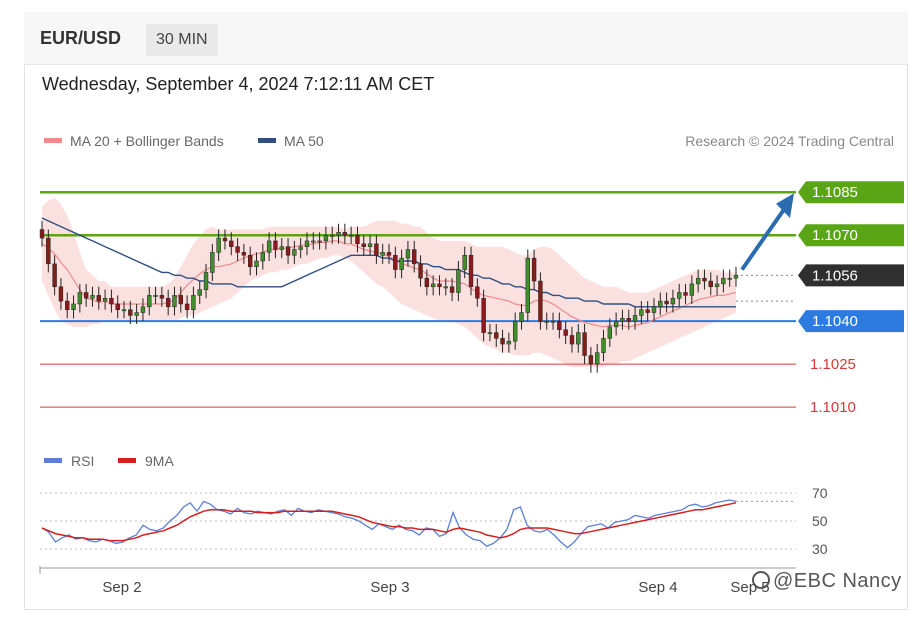  What do you see at coordinates (820, 493) in the screenshot?
I see `rsi-tick-70: 70` at bounding box center [820, 493].